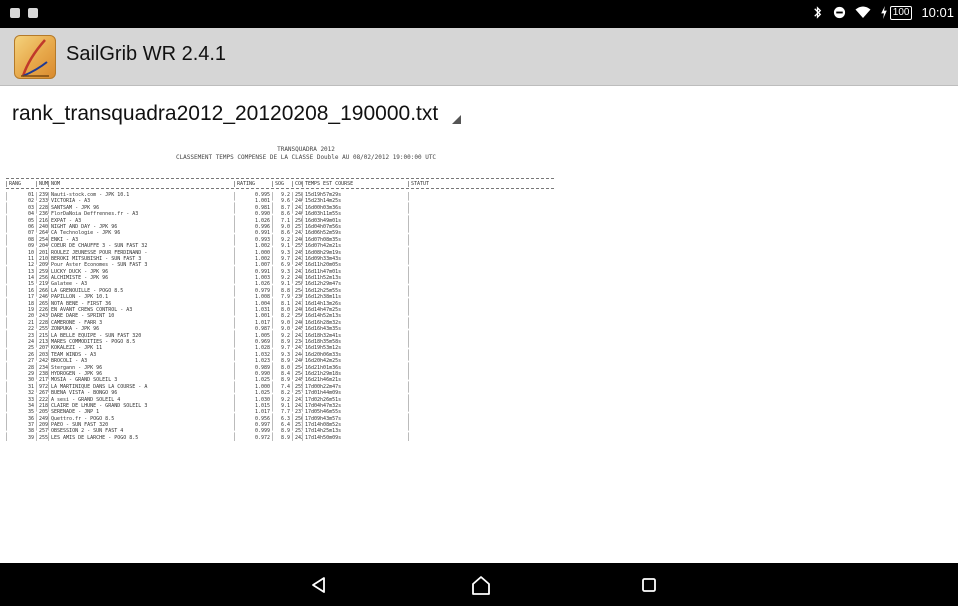 Image resolution: width=958 pixels, height=606 pixels. I want to click on table-cell: 0.972, so click(253, 438).